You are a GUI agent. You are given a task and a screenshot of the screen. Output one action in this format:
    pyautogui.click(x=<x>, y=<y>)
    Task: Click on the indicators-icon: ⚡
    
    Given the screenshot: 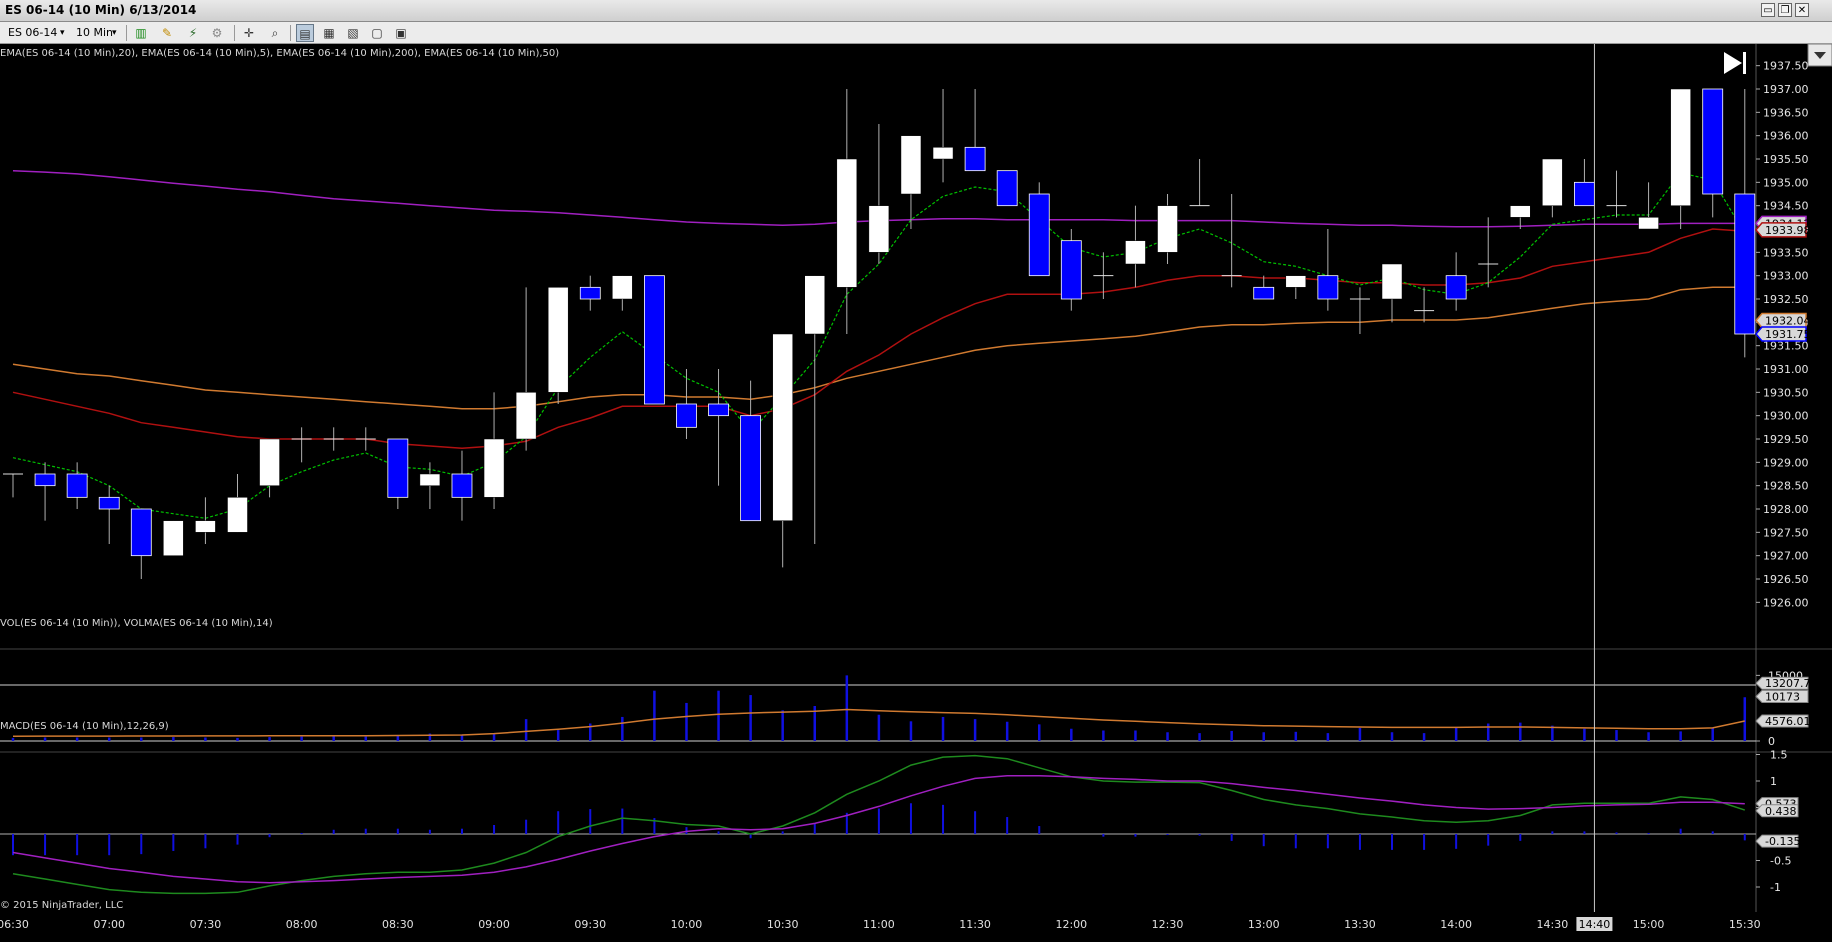 What is the action you would take?
    pyautogui.click(x=193, y=33)
    